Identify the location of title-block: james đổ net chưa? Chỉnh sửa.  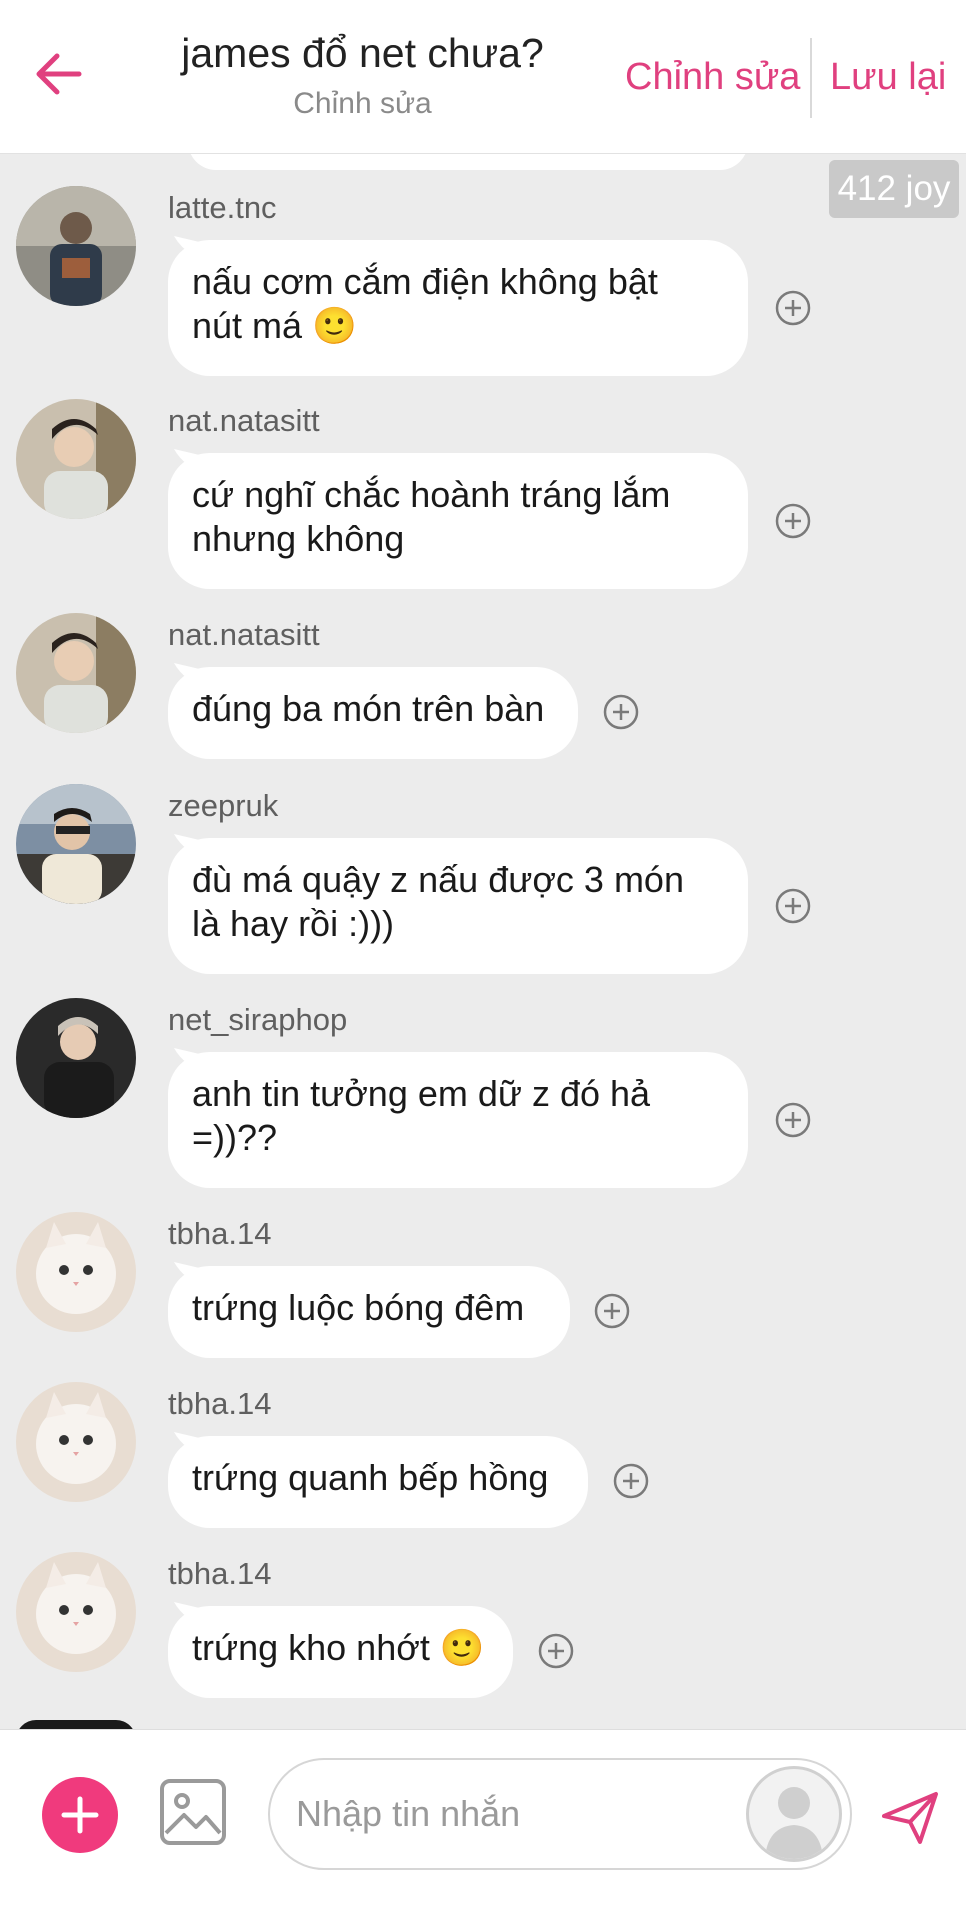
(362, 75).